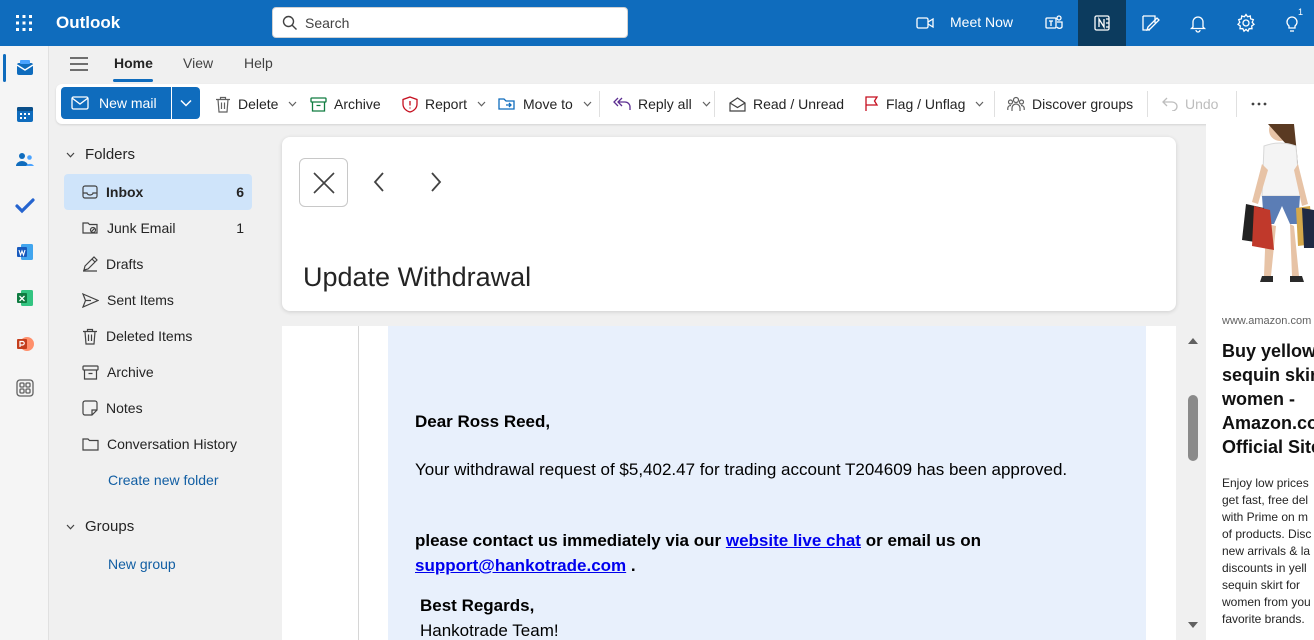 This screenshot has width=1314, height=640. Describe the element at coordinates (158, 408) in the screenshot. I see `folder-item-notes: Notes` at that location.